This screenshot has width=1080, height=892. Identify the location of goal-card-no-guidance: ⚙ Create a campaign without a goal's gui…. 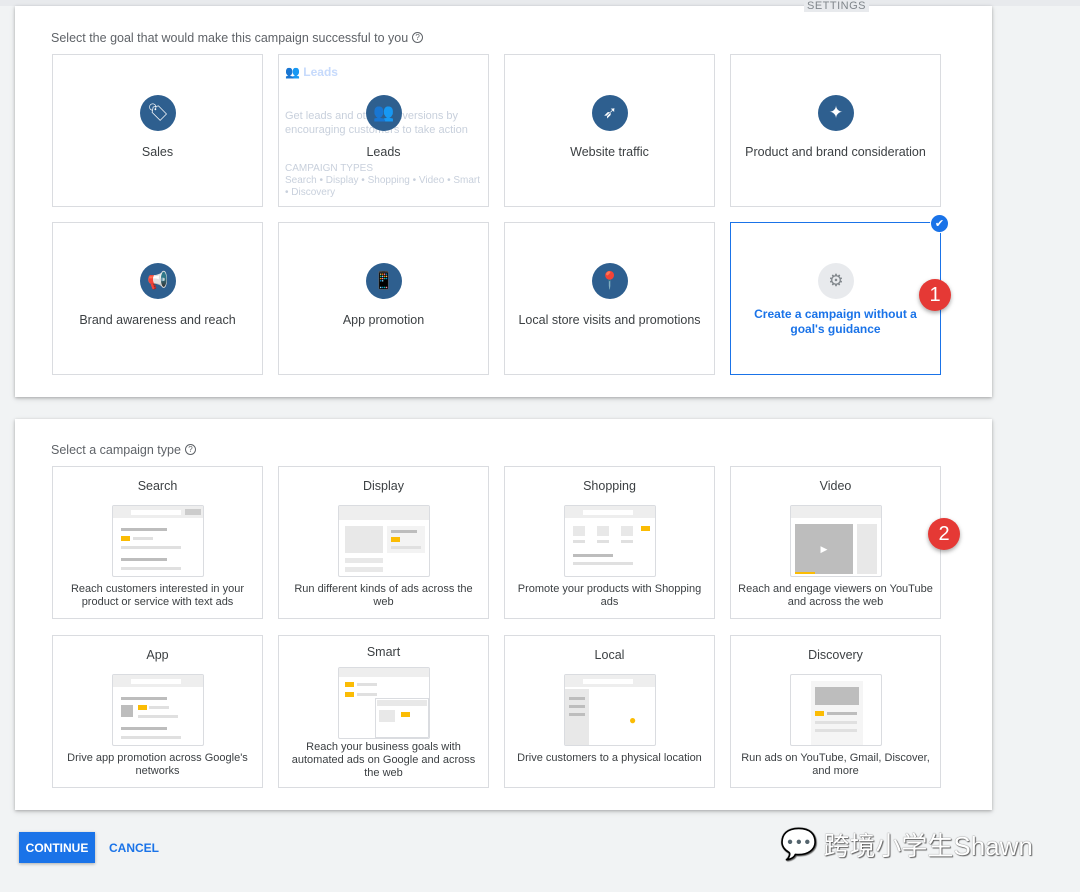
(839, 294).